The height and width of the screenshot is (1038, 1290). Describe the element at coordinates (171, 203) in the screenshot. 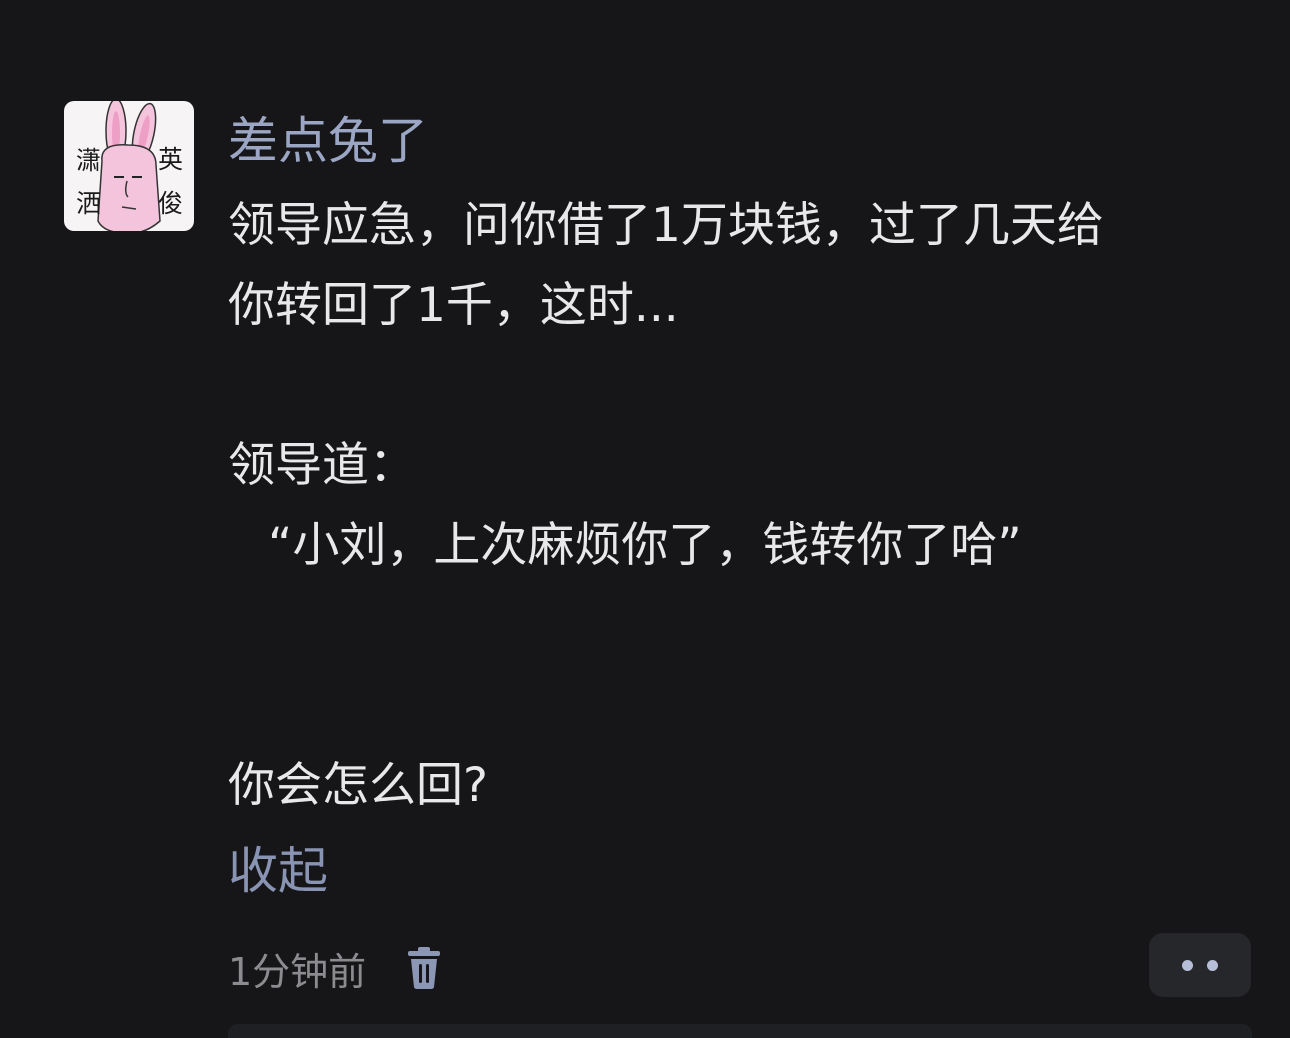

I see `avatar-char: 俊` at that location.